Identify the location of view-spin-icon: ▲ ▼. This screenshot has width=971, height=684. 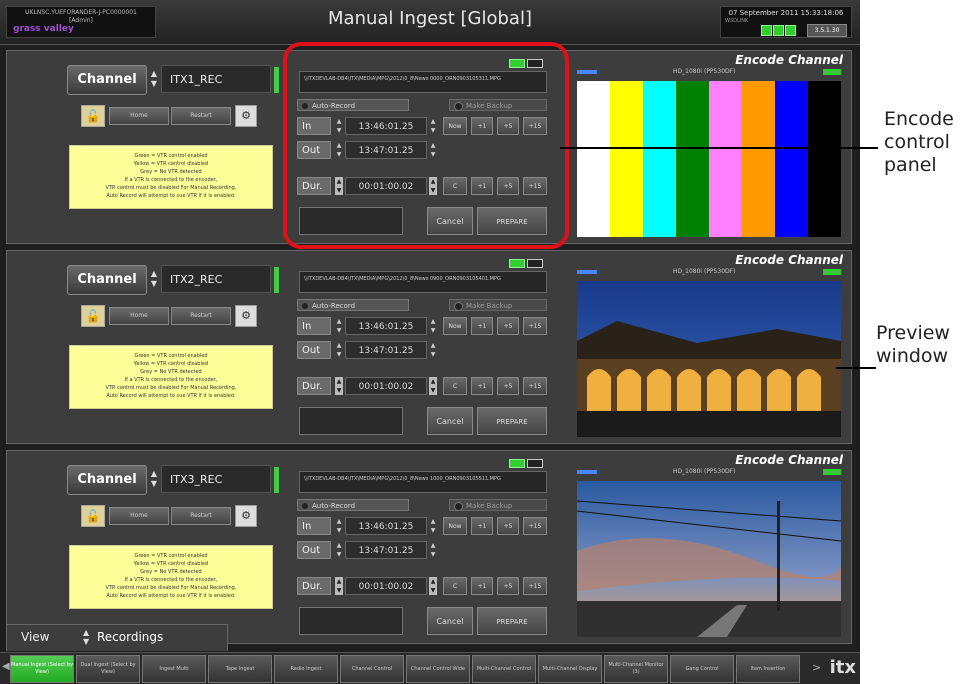
(86, 637).